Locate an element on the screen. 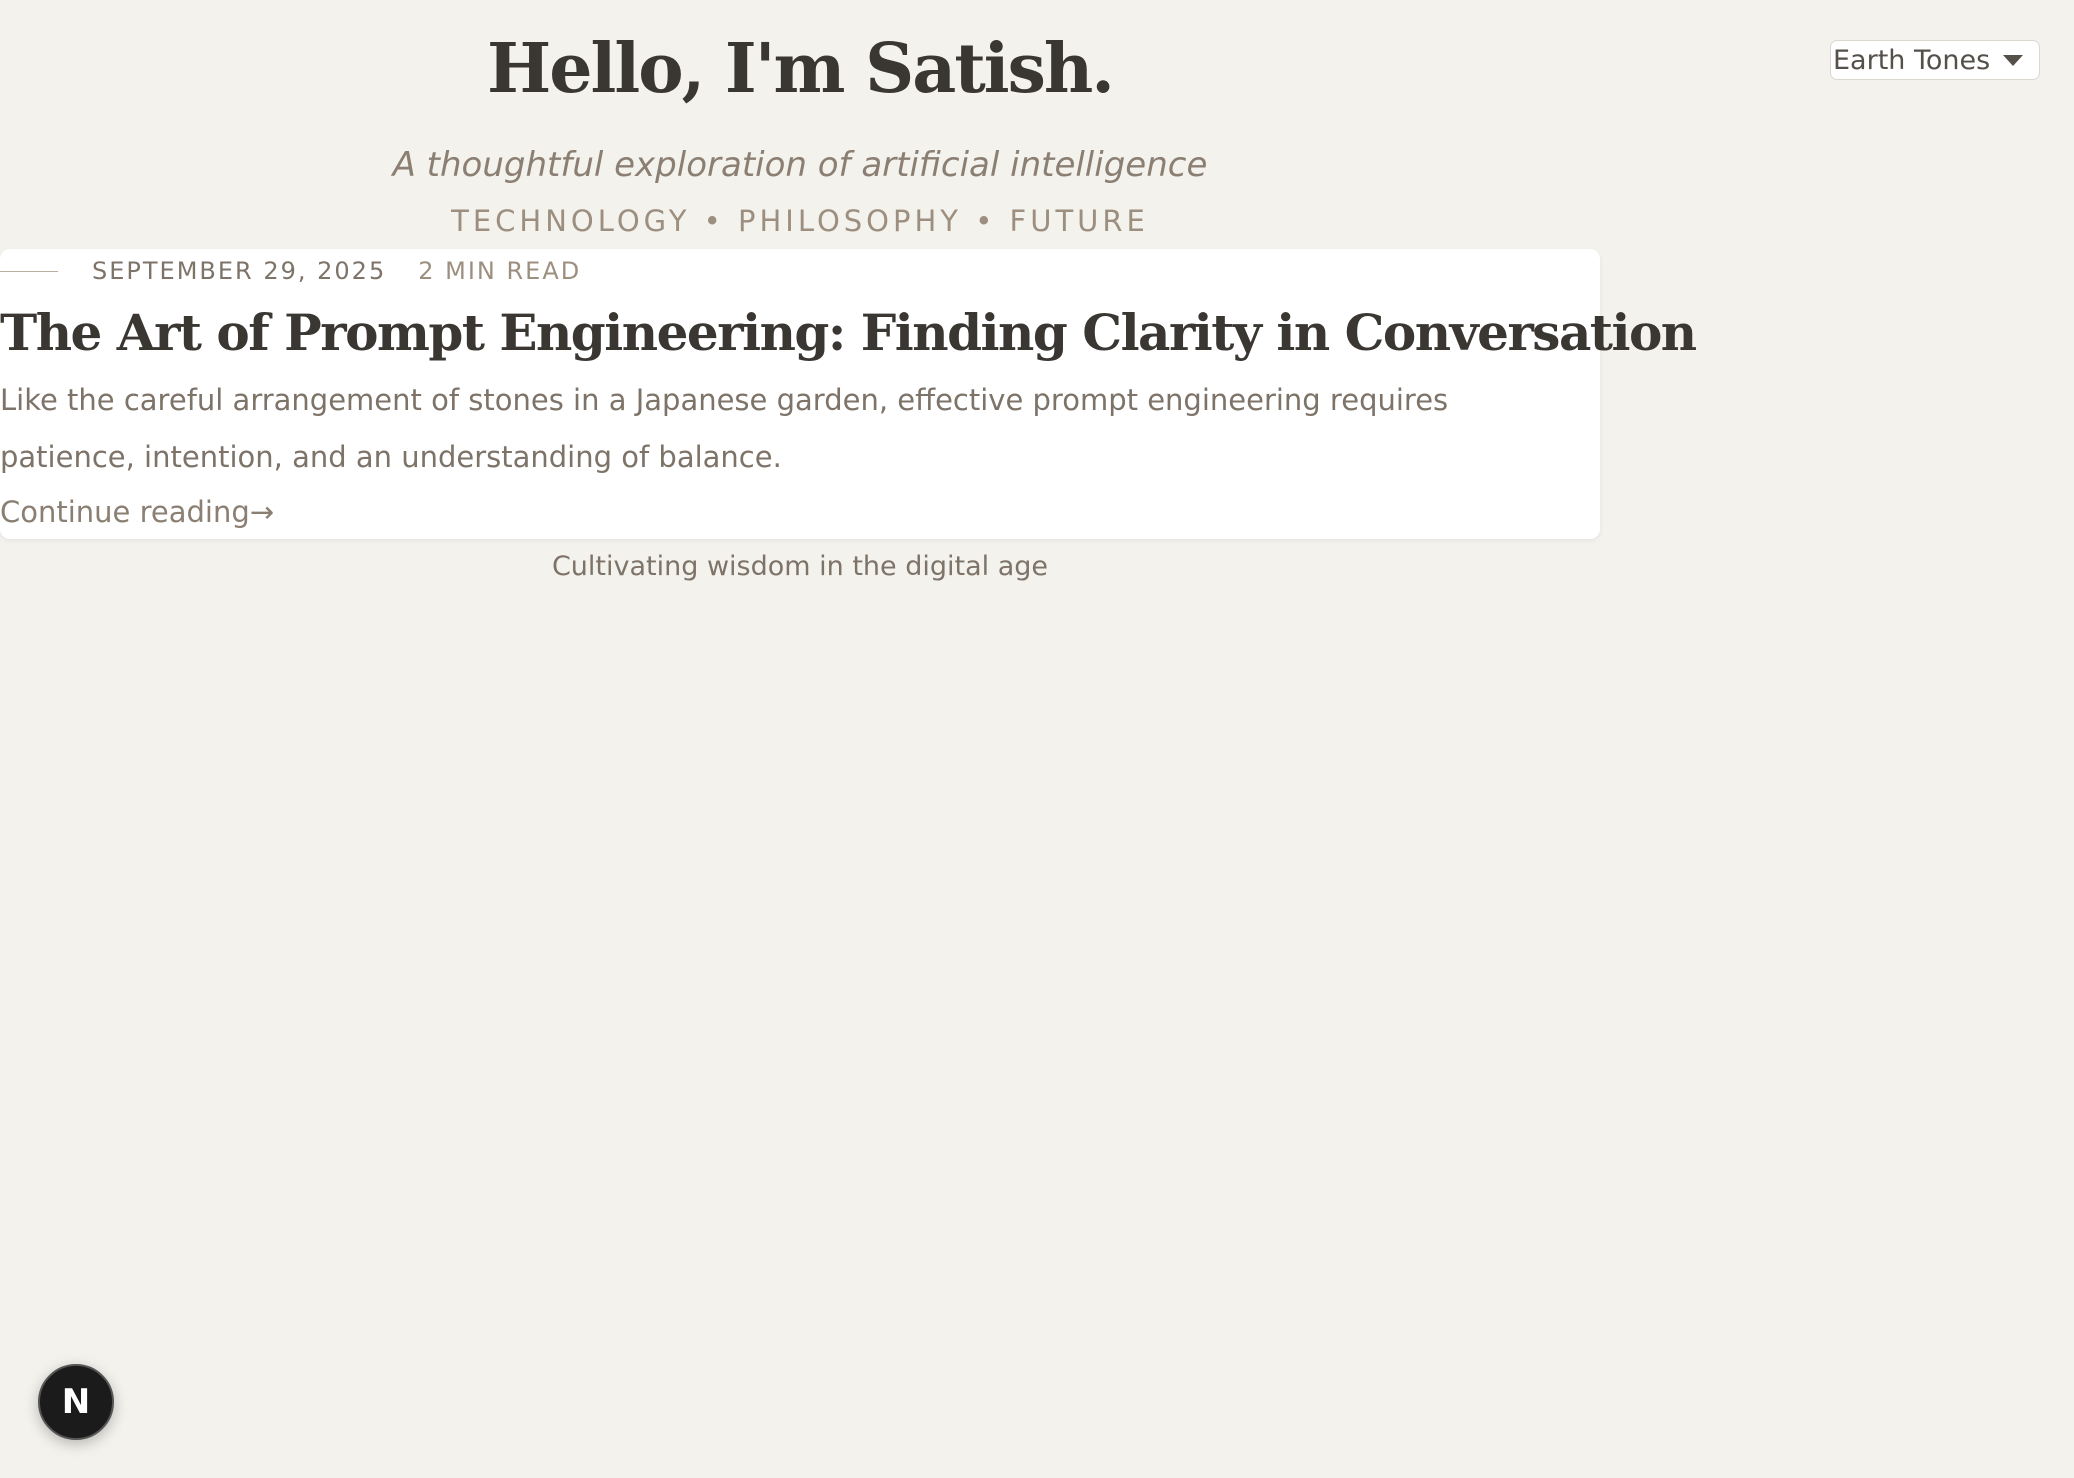 This screenshot has height=1478, width=2074. footer-note: Cultivating wisdom in the digital age is located at coordinates (800, 566).